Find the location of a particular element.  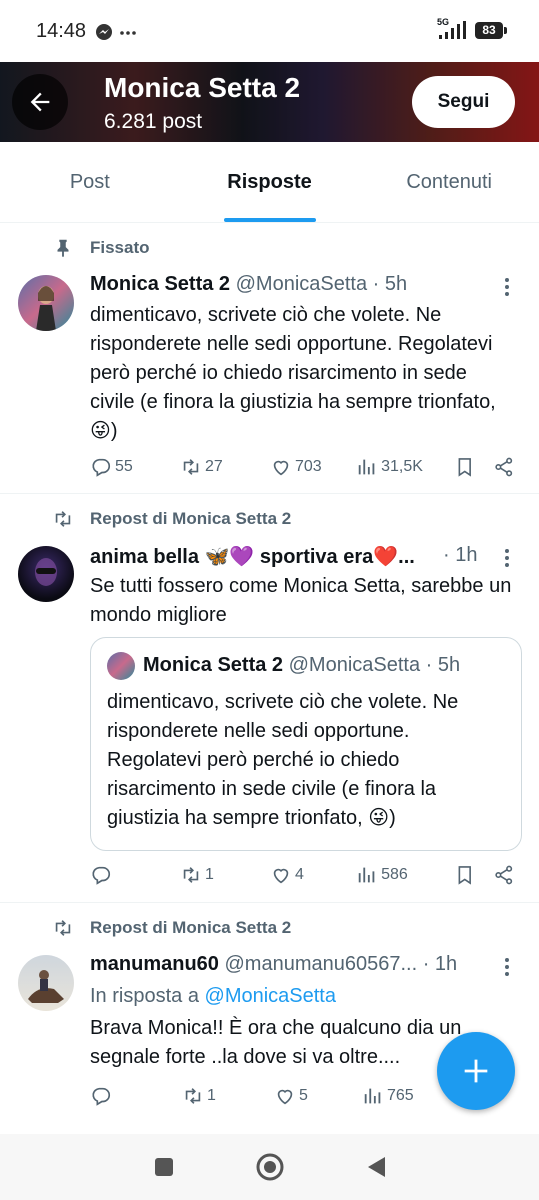

battery-icon: 83 is located at coordinates (491, 30).